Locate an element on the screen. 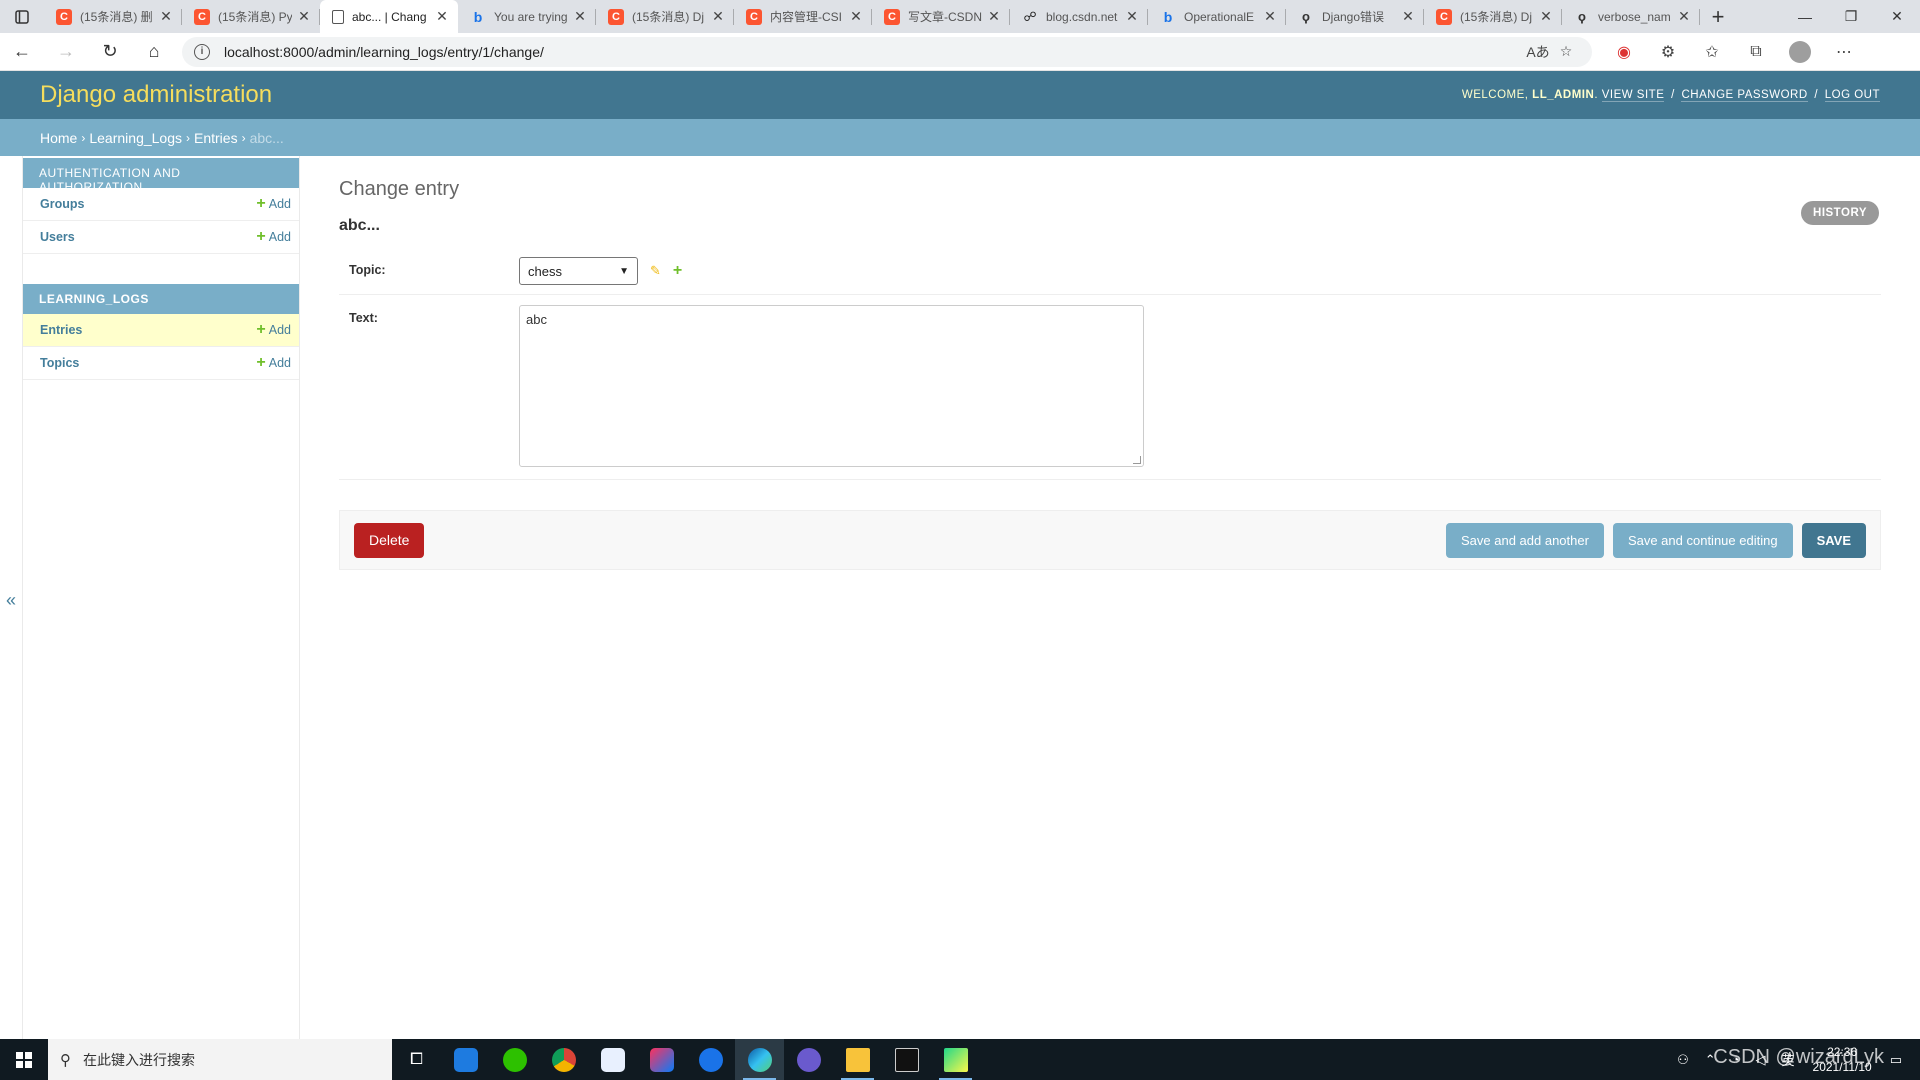 Image resolution: width=1920 pixels, height=1080 pixels. tab-actions-button is located at coordinates (22, 16).